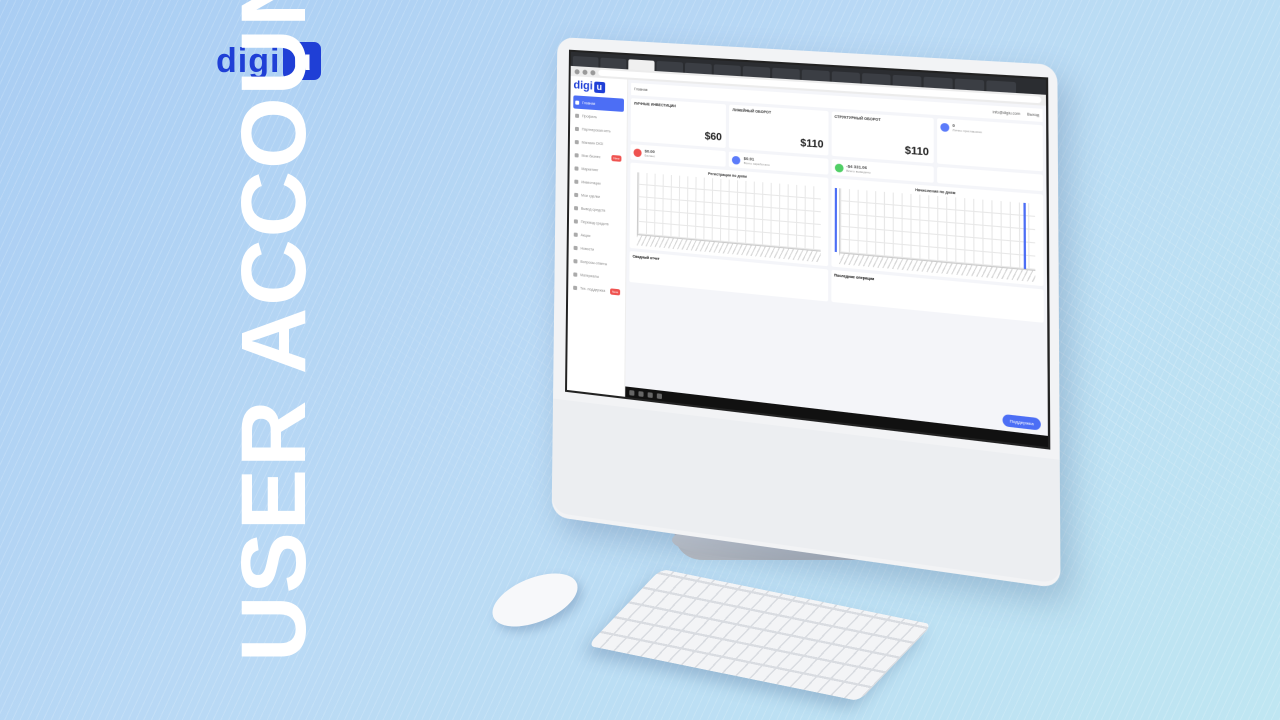 The image size is (1280, 720). Describe the element at coordinates (637, 152) in the screenshot. I see `wallet-icon` at that location.